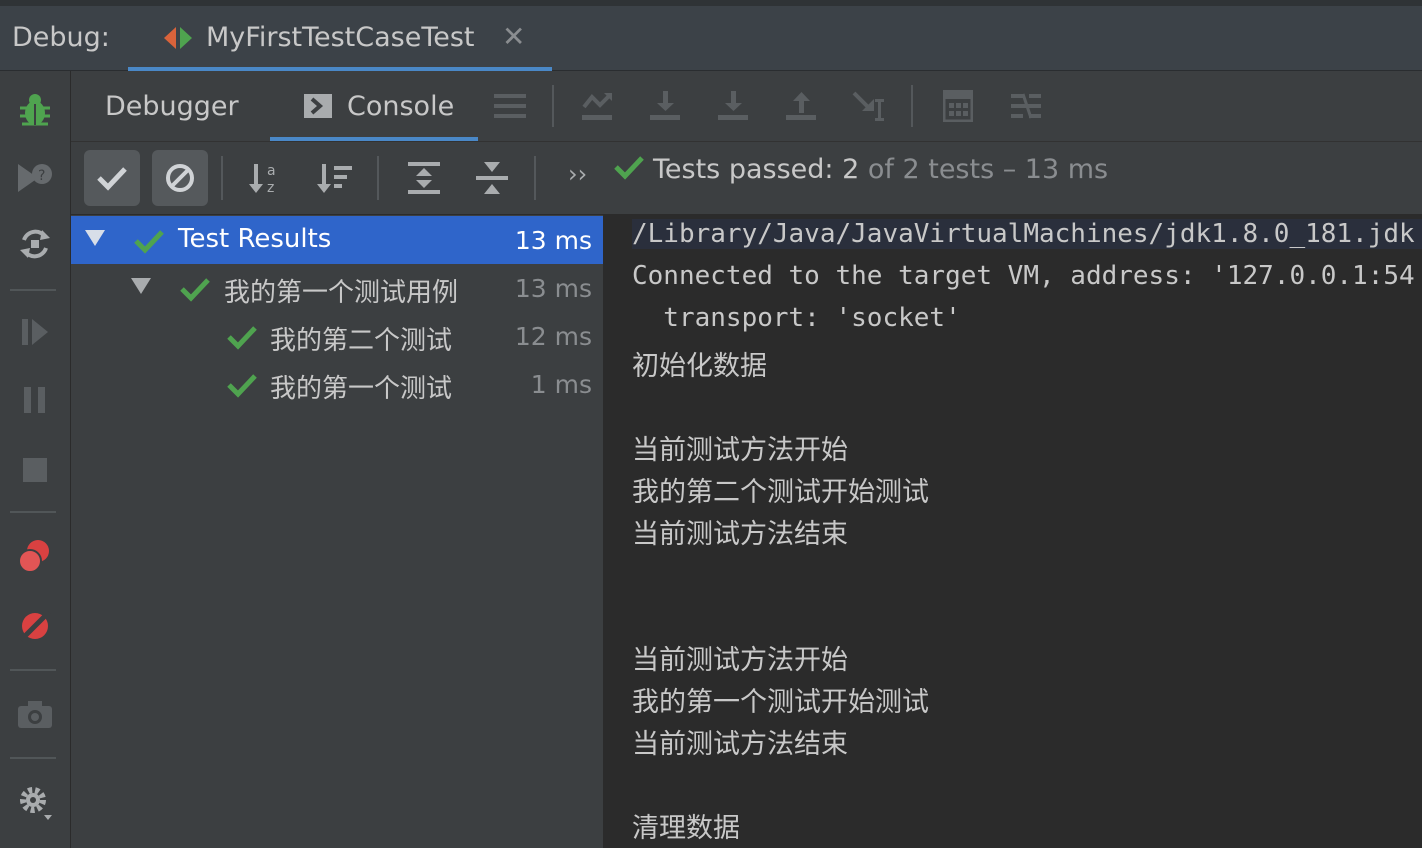 The image size is (1422, 848). What do you see at coordinates (341, 293) in the screenshot?
I see `tree-row-label: 我的第一个测试用例` at bounding box center [341, 293].